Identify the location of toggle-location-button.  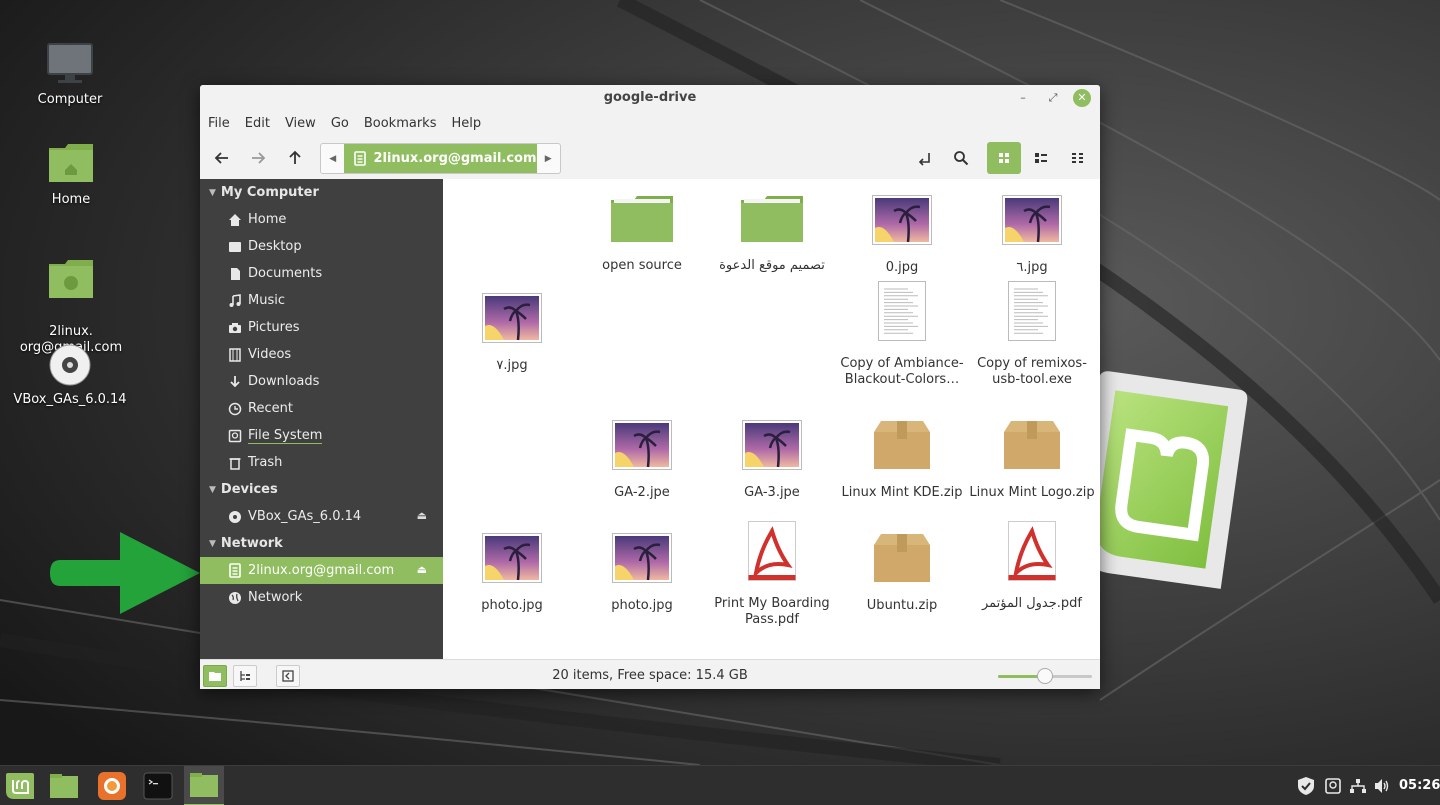
(925, 158).